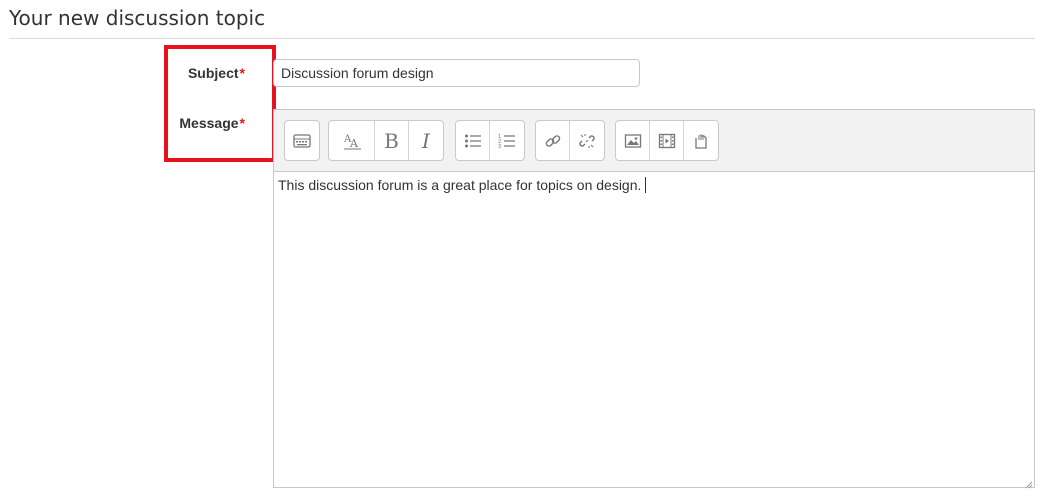  I want to click on page-title: Your new discussion topic, so click(137, 18).